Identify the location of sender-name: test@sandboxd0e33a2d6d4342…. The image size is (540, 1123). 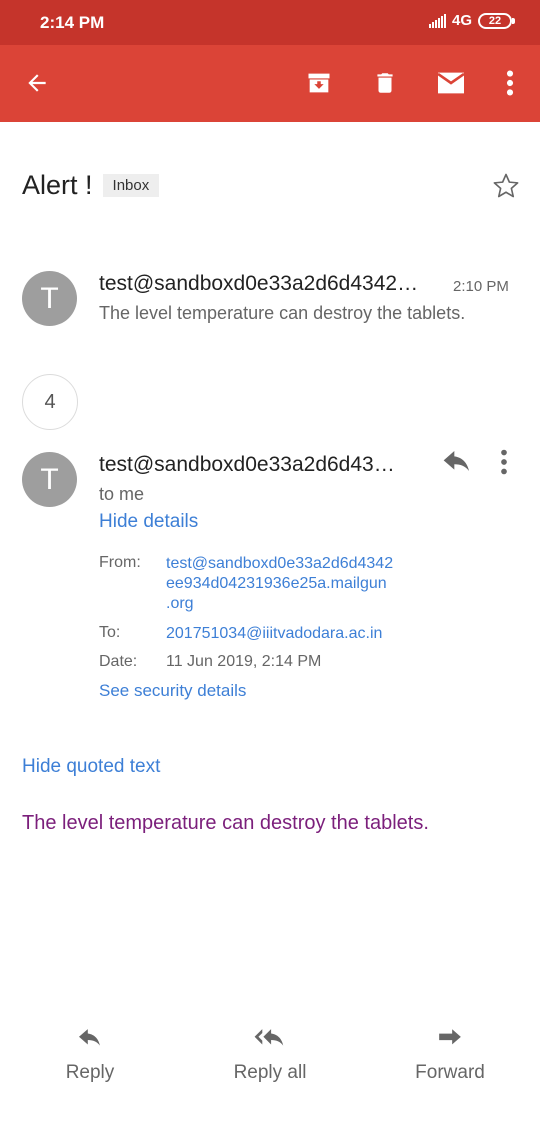
(259, 283).